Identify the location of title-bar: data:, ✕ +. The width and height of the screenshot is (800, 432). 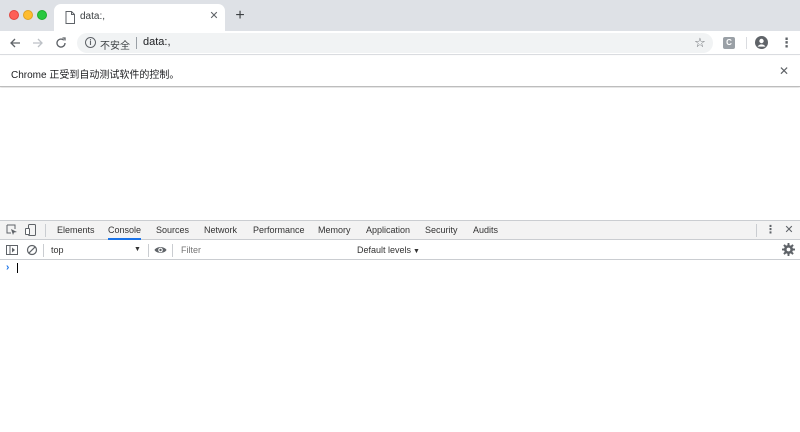
(400, 15).